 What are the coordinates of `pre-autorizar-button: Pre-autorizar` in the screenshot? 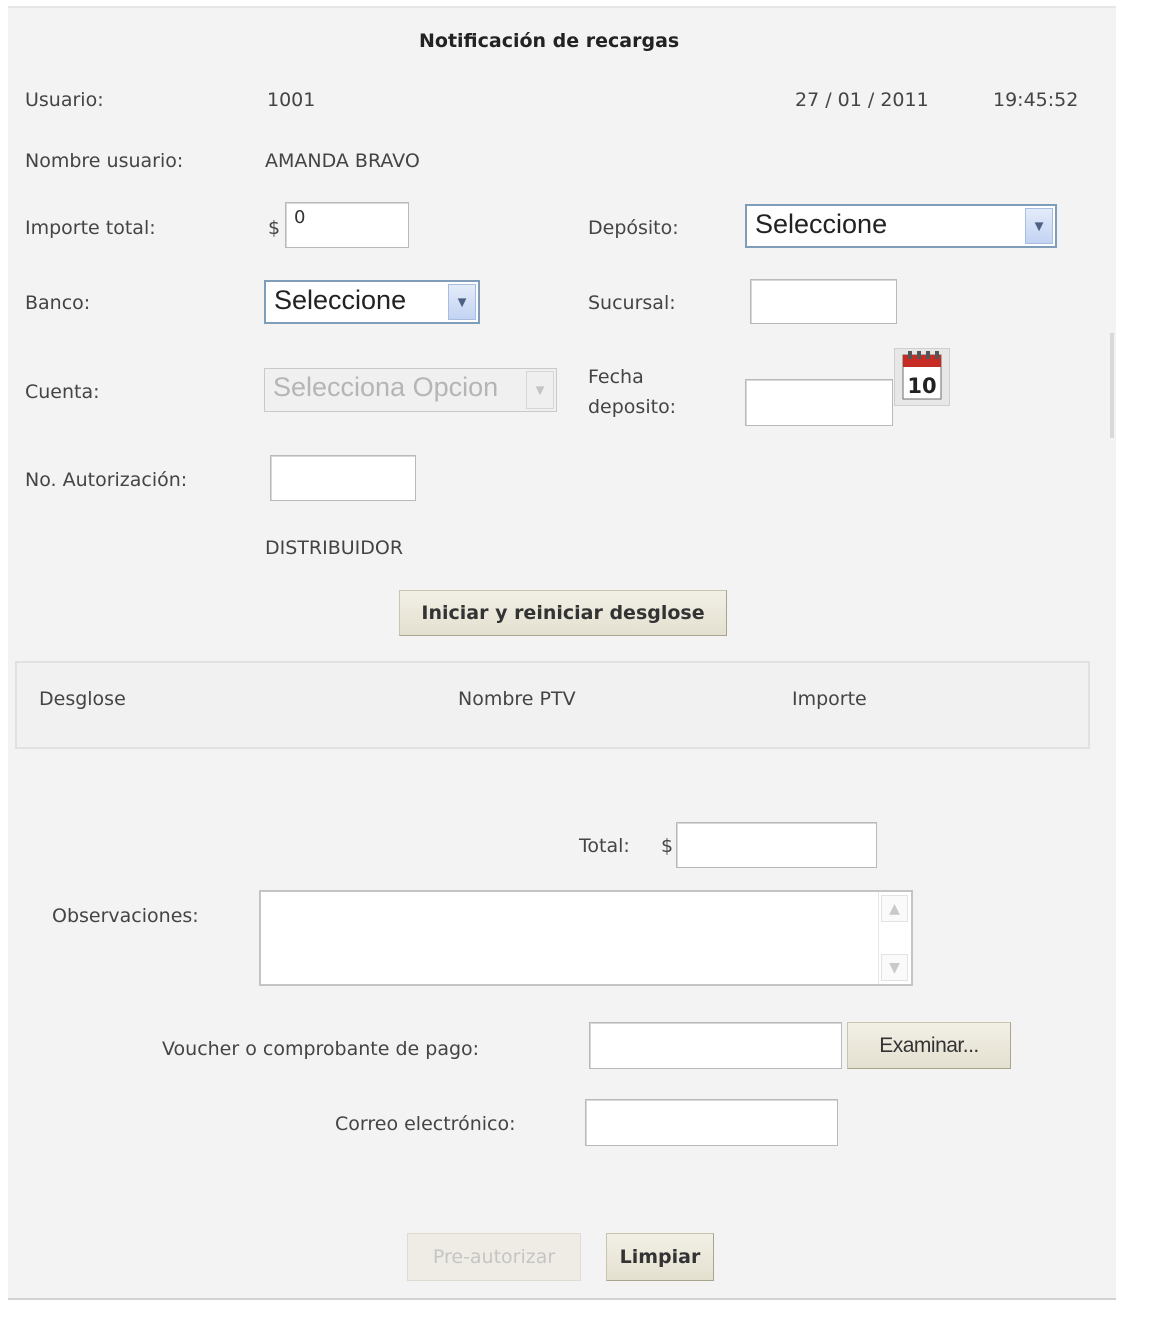 It's located at (494, 1257).